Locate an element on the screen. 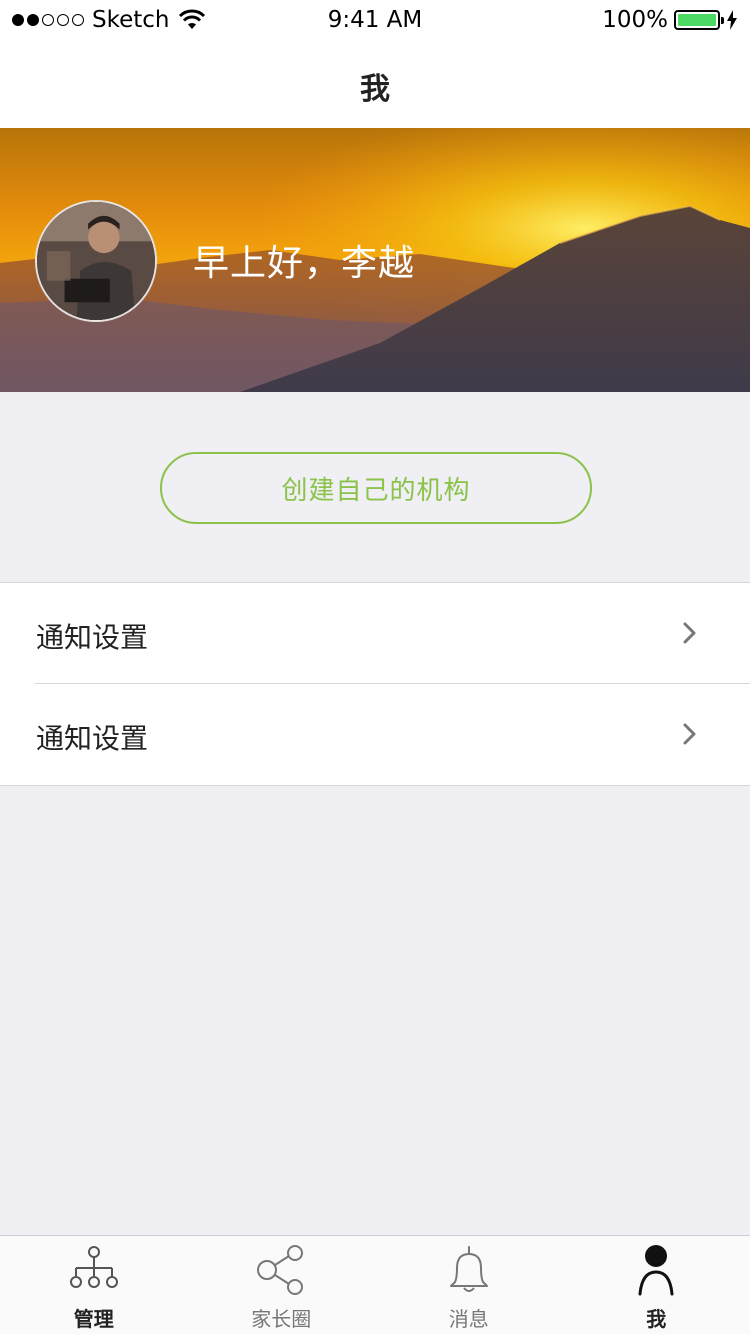 Image resolution: width=750 pixels, height=1334 pixels. person-icon is located at coordinates (656, 1270).